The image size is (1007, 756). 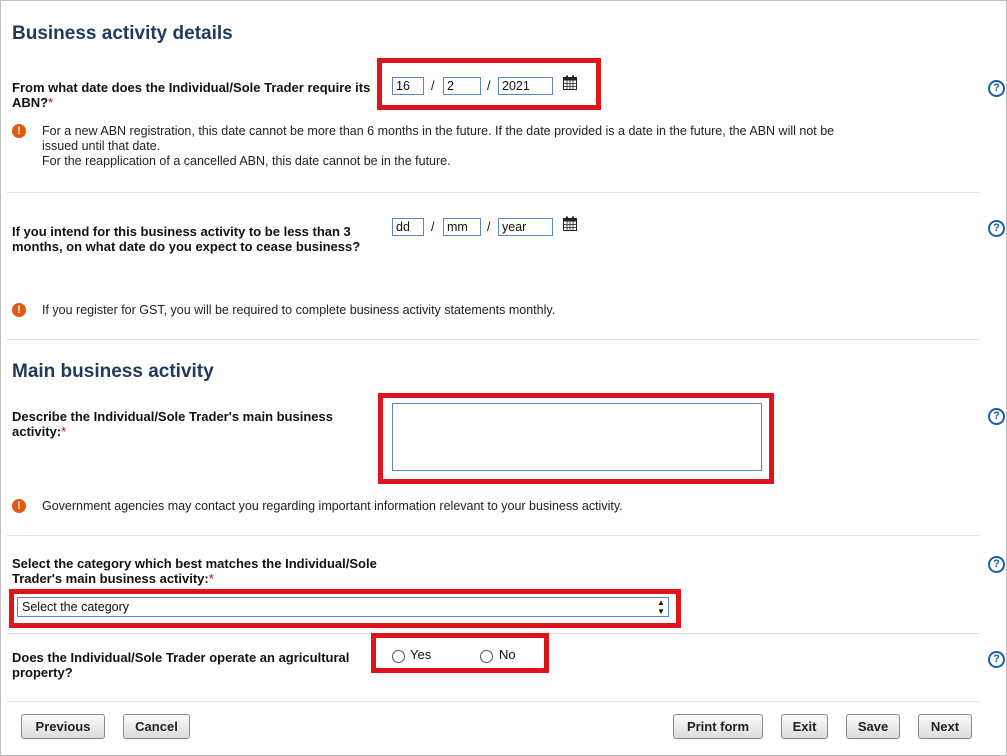 I want to click on cancel-button: Cancel, so click(x=156, y=726).